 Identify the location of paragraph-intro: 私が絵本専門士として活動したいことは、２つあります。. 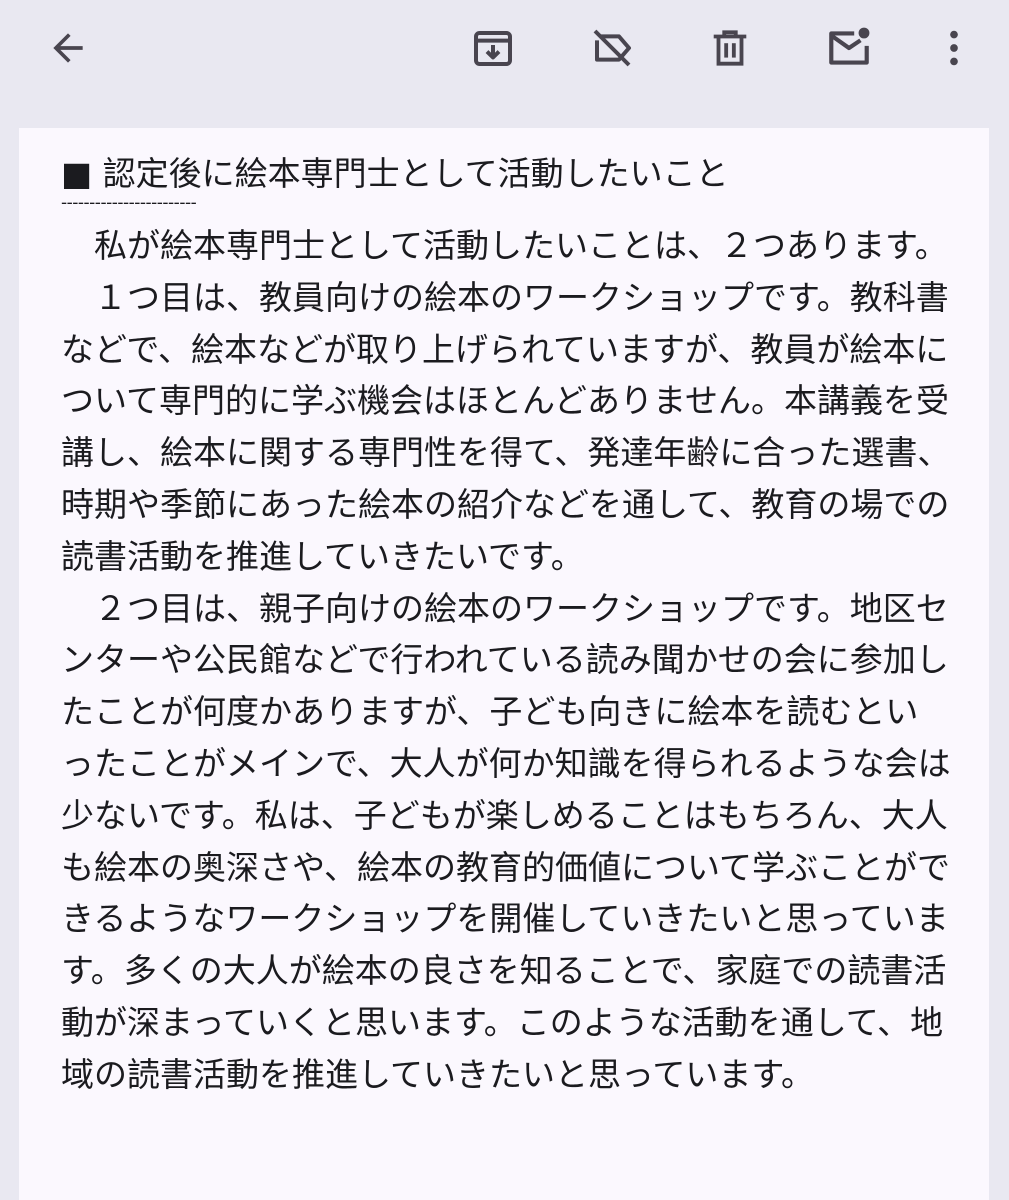
(521, 245).